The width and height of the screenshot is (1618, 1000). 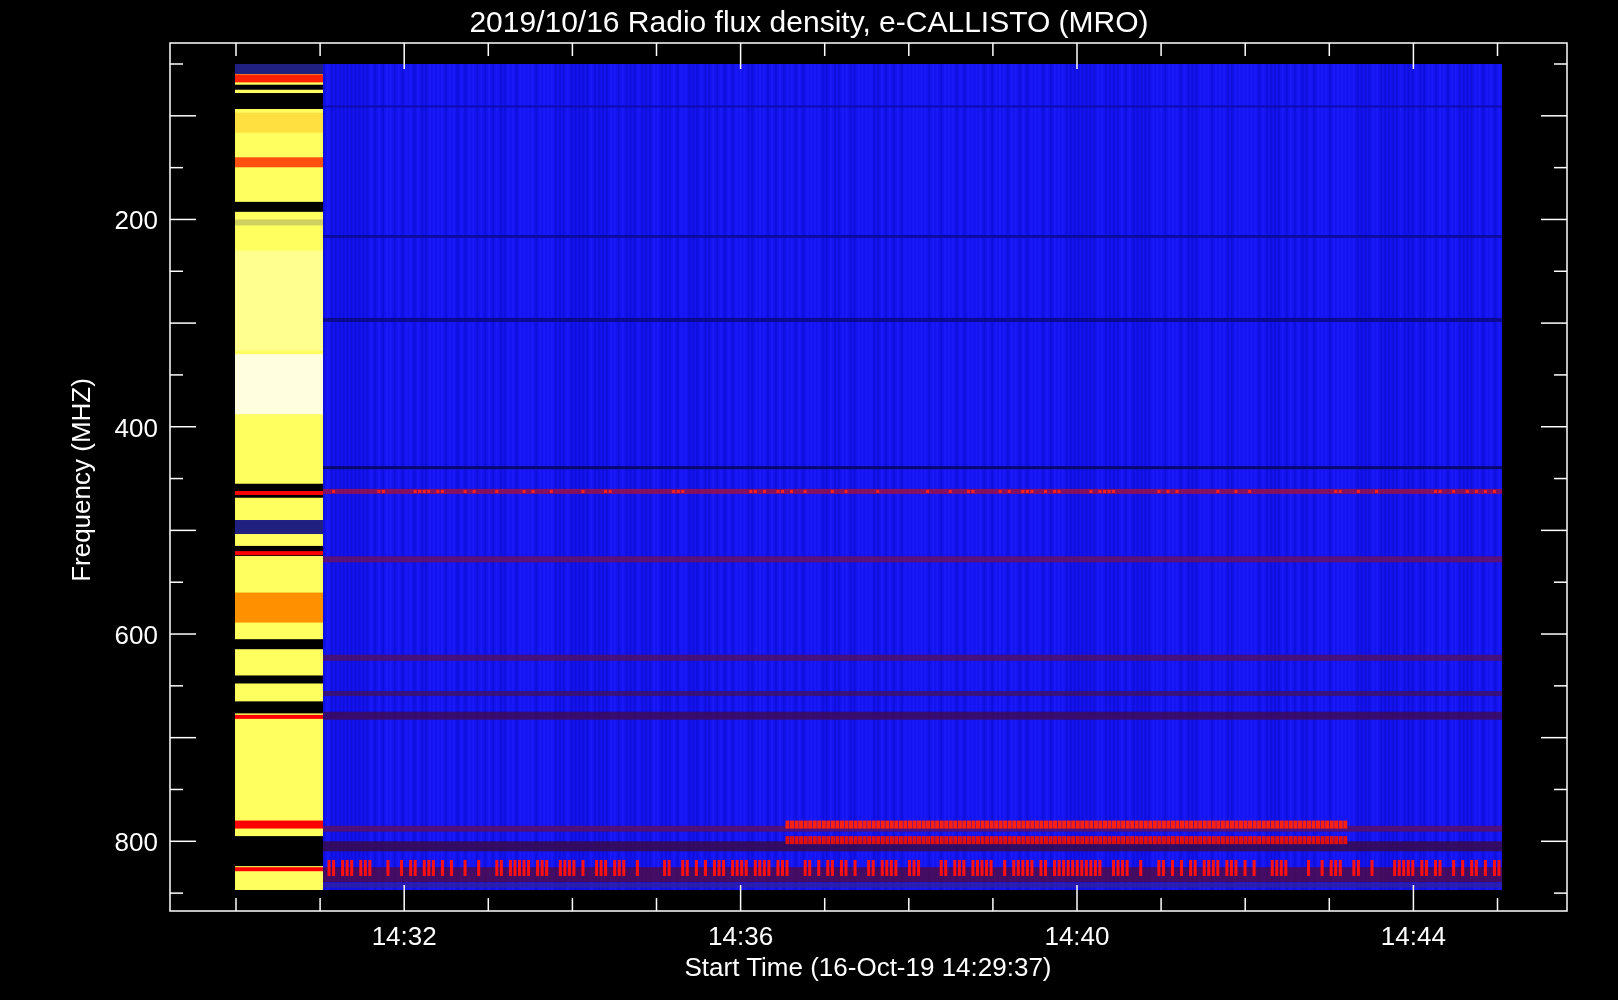 What do you see at coordinates (81, 480) in the screenshot?
I see `y-axis-label: Frequency (MHZ)` at bounding box center [81, 480].